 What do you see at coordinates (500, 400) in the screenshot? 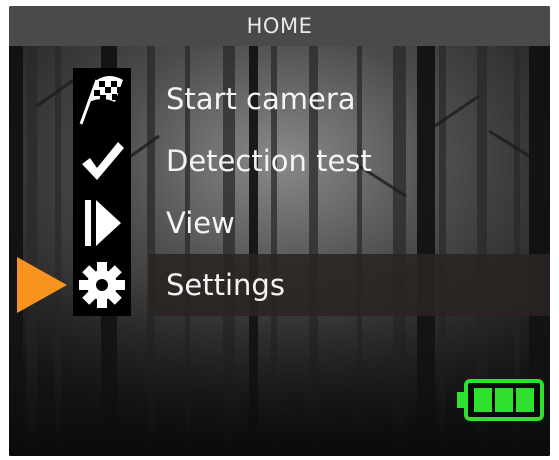
I see `battery-icon` at bounding box center [500, 400].